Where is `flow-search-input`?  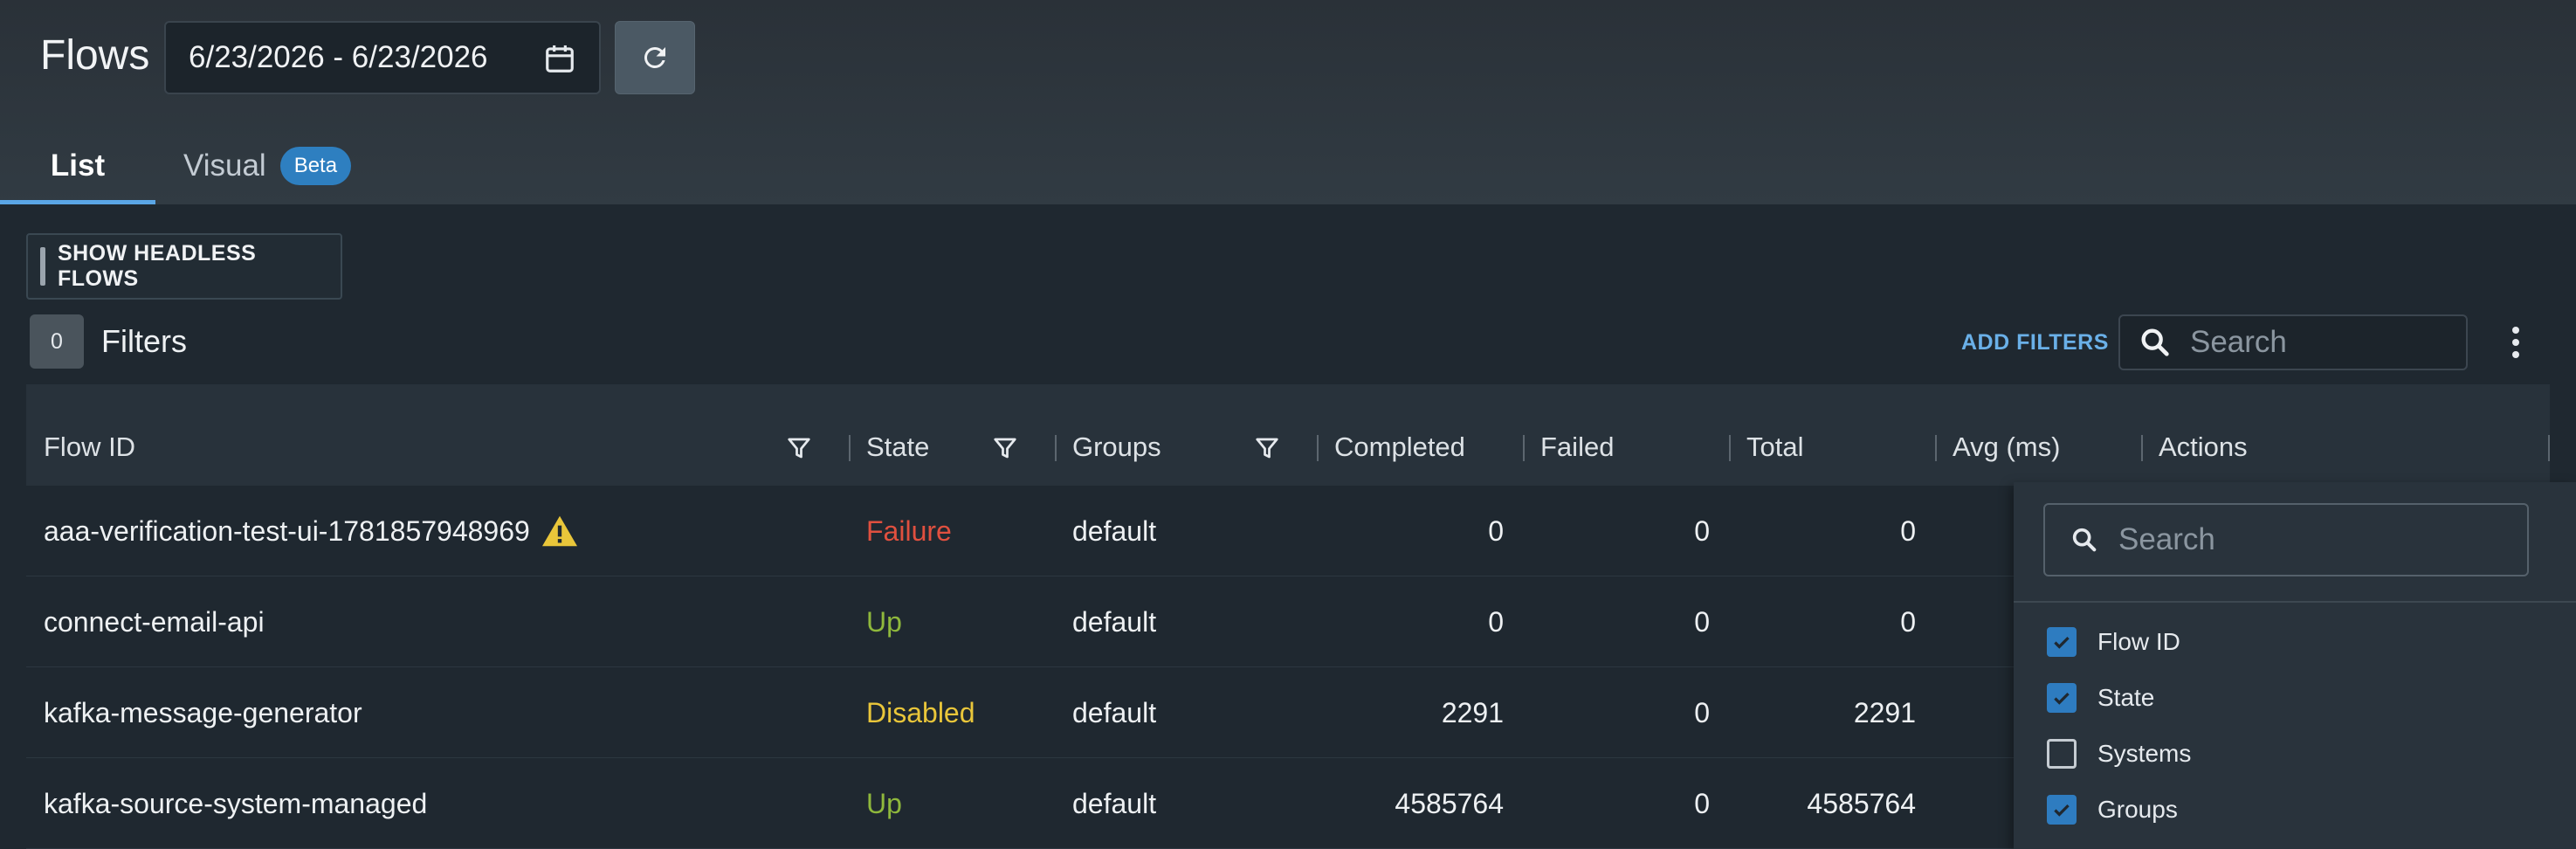 flow-search-input is located at coordinates (2321, 342).